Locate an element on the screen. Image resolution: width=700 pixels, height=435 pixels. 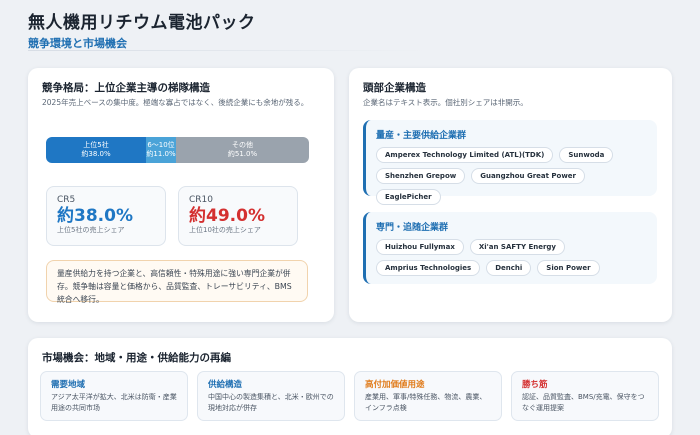
cr5-label: CR5 is located at coordinates (66, 200).